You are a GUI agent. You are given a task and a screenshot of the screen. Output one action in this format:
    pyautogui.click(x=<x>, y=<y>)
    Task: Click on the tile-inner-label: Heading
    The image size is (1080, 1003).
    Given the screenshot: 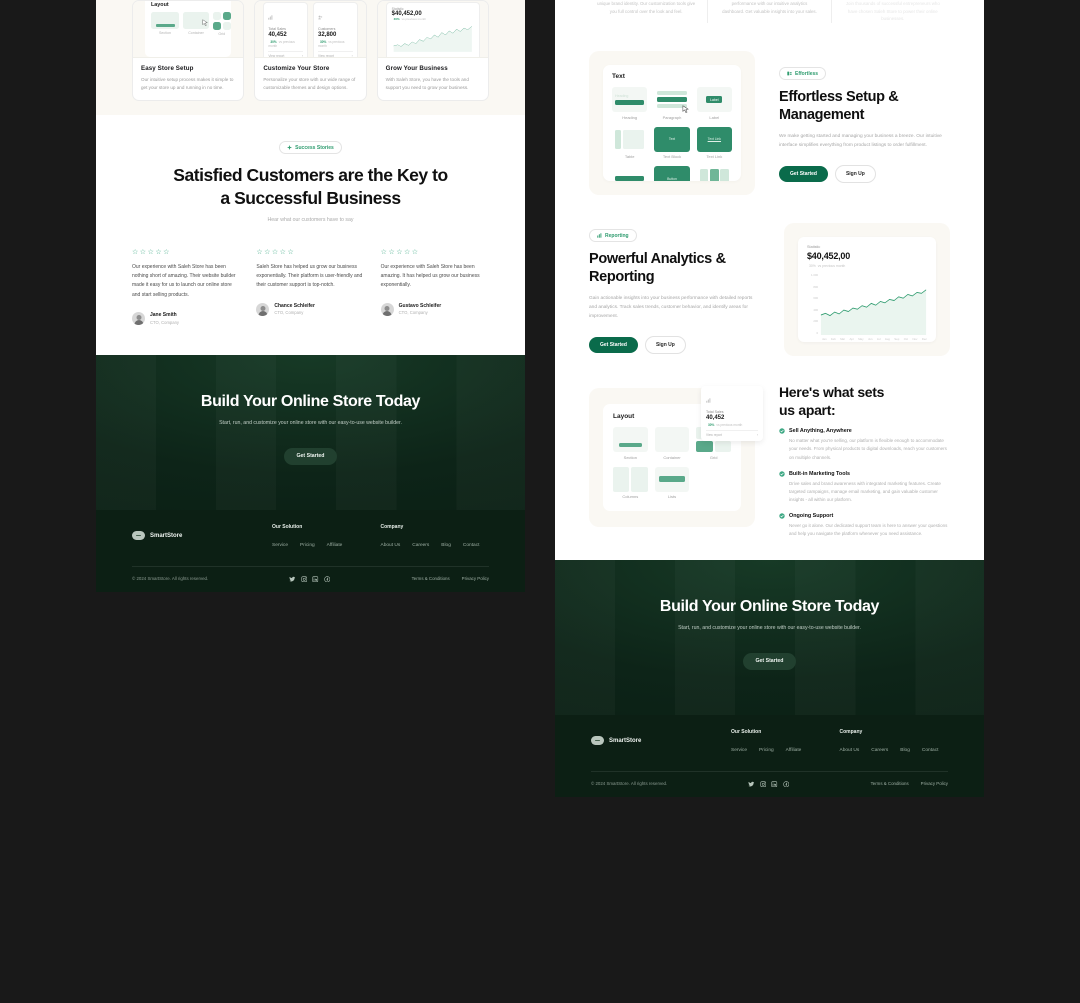 What is the action you would take?
    pyautogui.click(x=622, y=96)
    